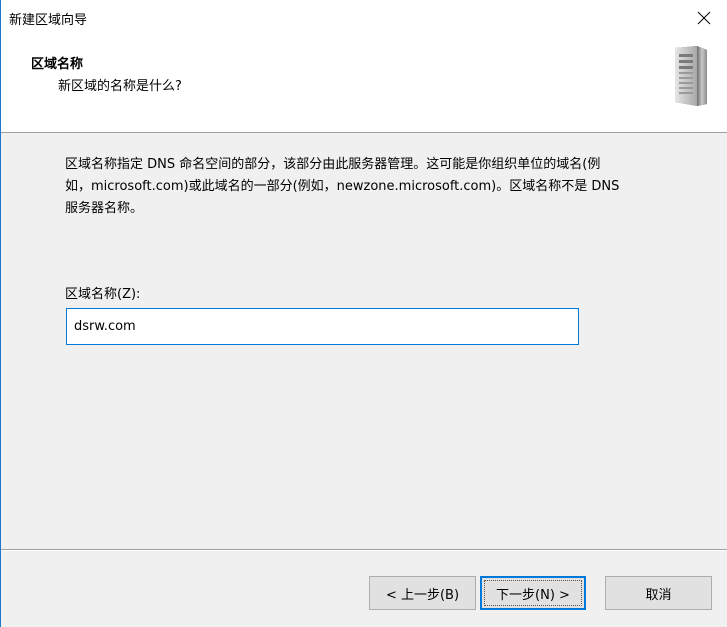  Describe the element at coordinates (364, 549) in the screenshot. I see `footer-separator` at that location.